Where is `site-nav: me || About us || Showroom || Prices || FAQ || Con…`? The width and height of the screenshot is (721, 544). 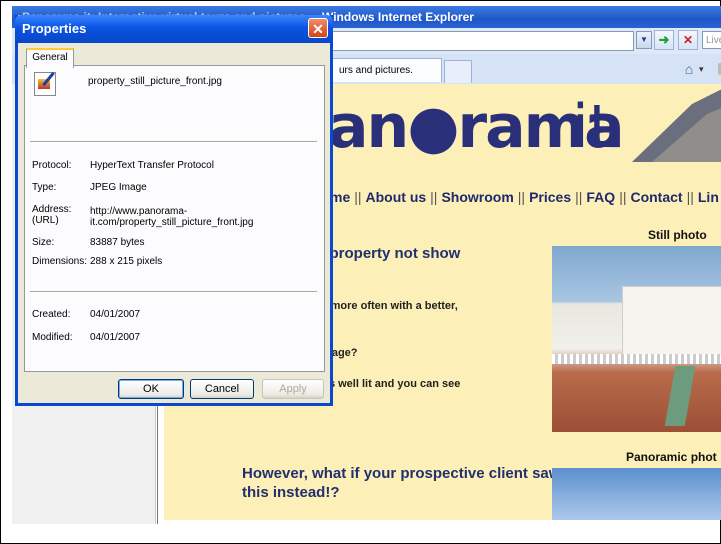
site-nav: me || About us || Showroom || Prices || FAQ || Con… is located at coordinates (524, 197).